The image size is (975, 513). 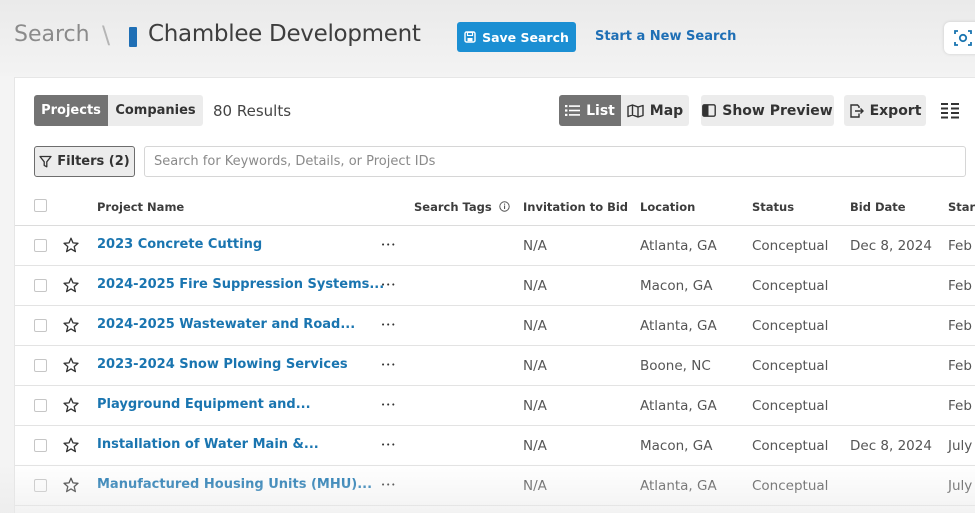 I want to click on project-marker-icon, so click(x=133, y=37).